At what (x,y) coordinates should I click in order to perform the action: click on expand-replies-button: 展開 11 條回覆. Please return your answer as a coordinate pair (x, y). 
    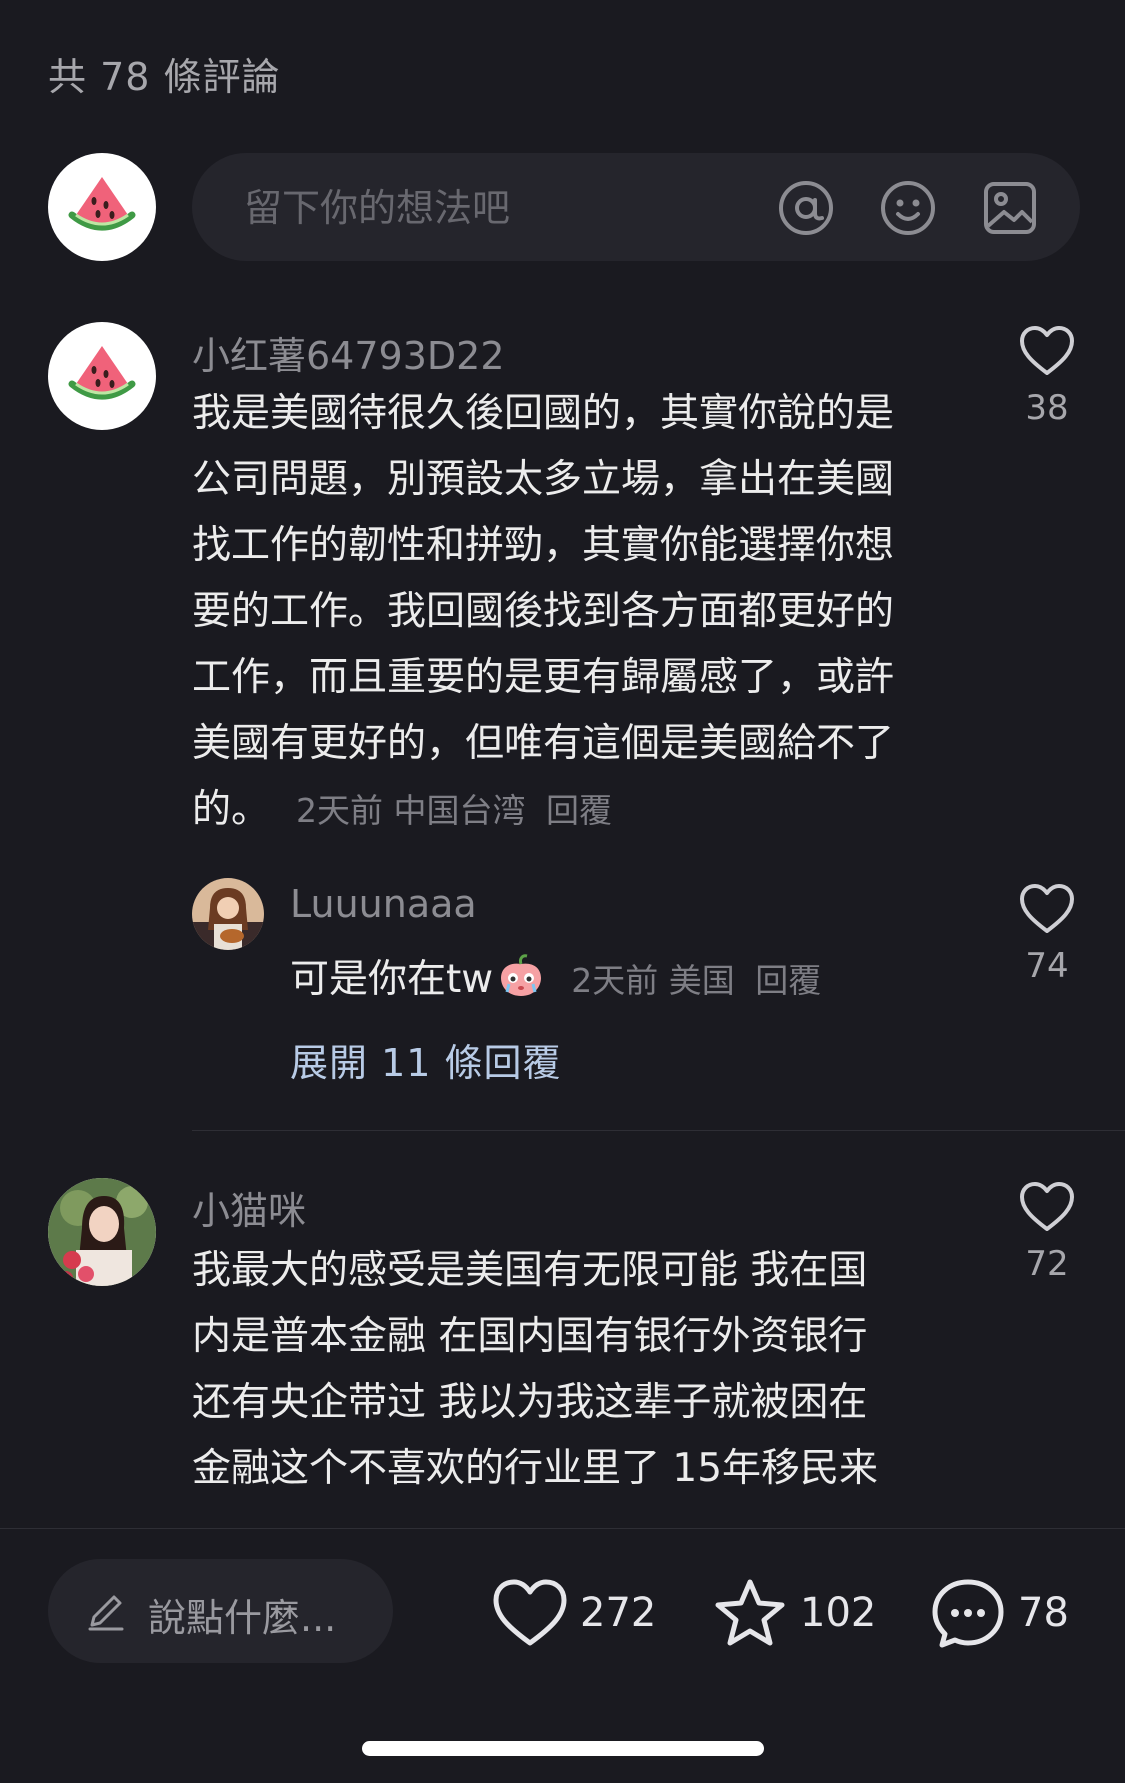
    Looking at the image, I should click on (426, 1059).